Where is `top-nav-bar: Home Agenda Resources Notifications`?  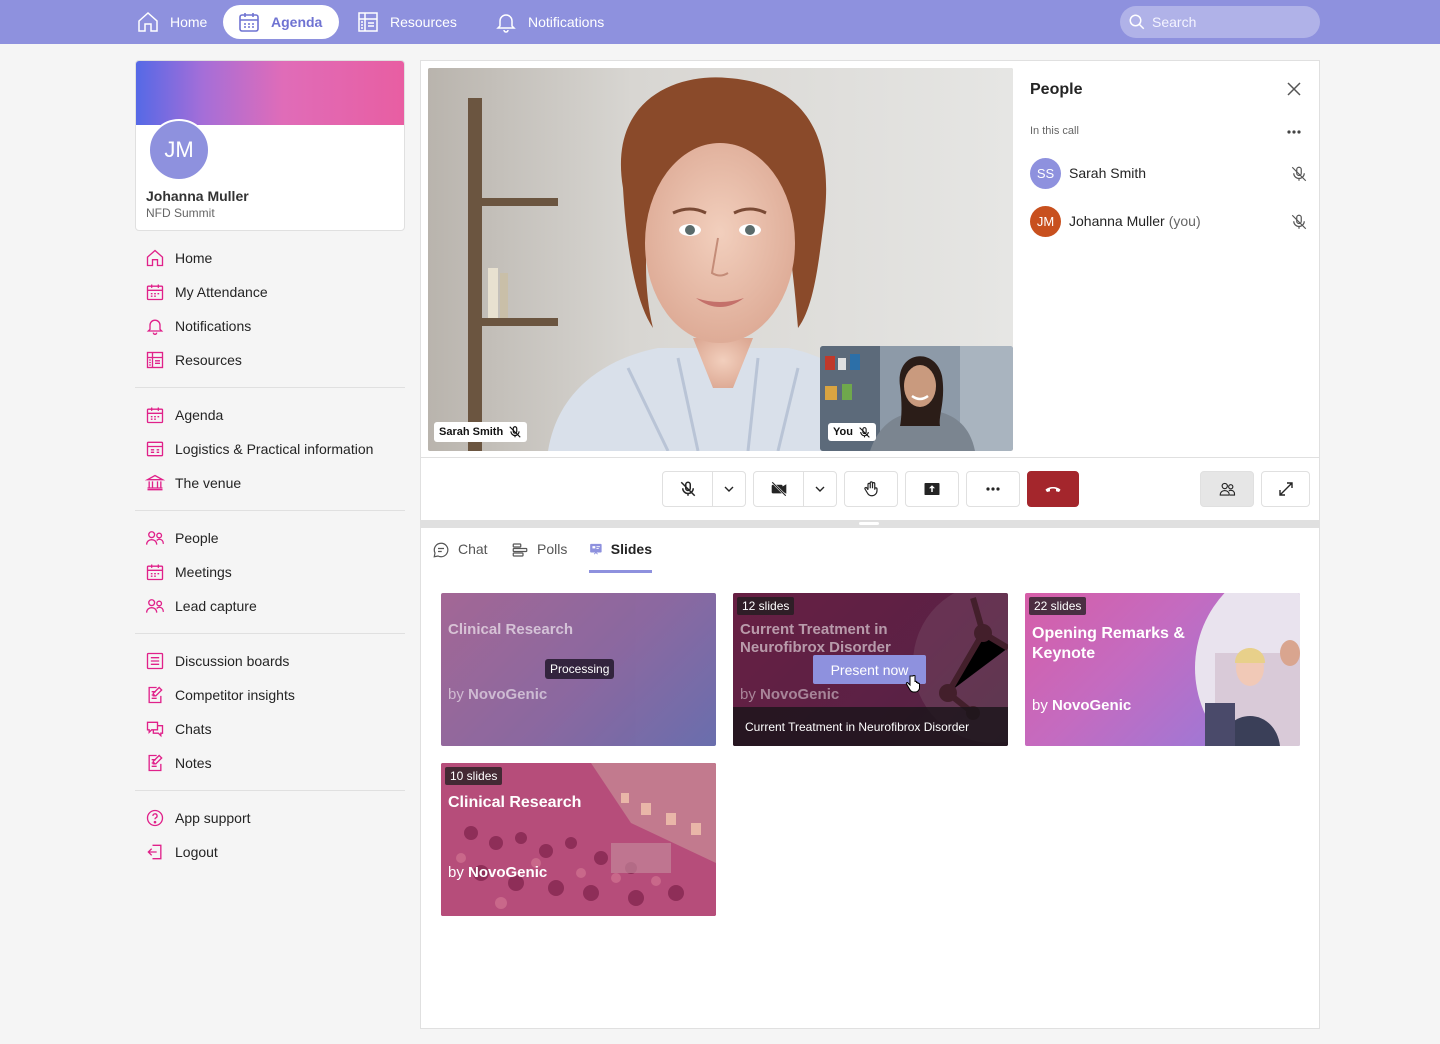 top-nav-bar: Home Agenda Resources Notifications is located at coordinates (720, 22).